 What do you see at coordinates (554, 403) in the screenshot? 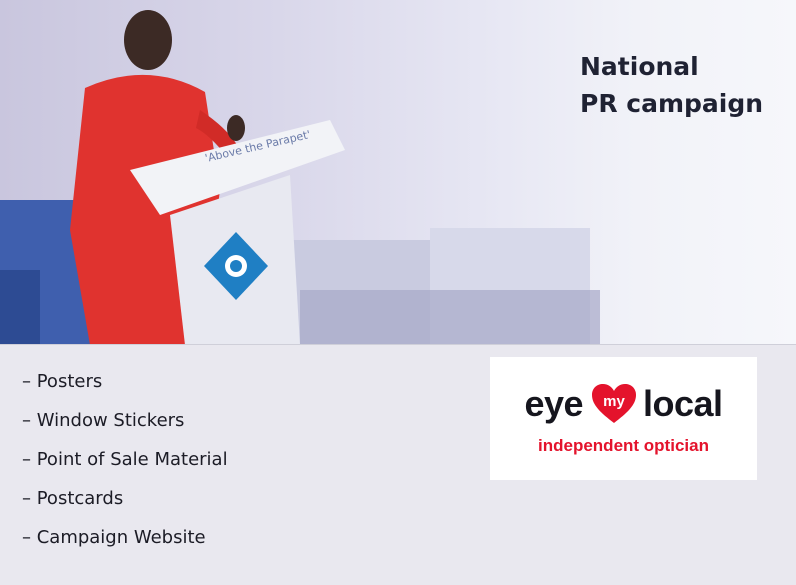
I see `logo-word-eye: eye` at bounding box center [554, 403].